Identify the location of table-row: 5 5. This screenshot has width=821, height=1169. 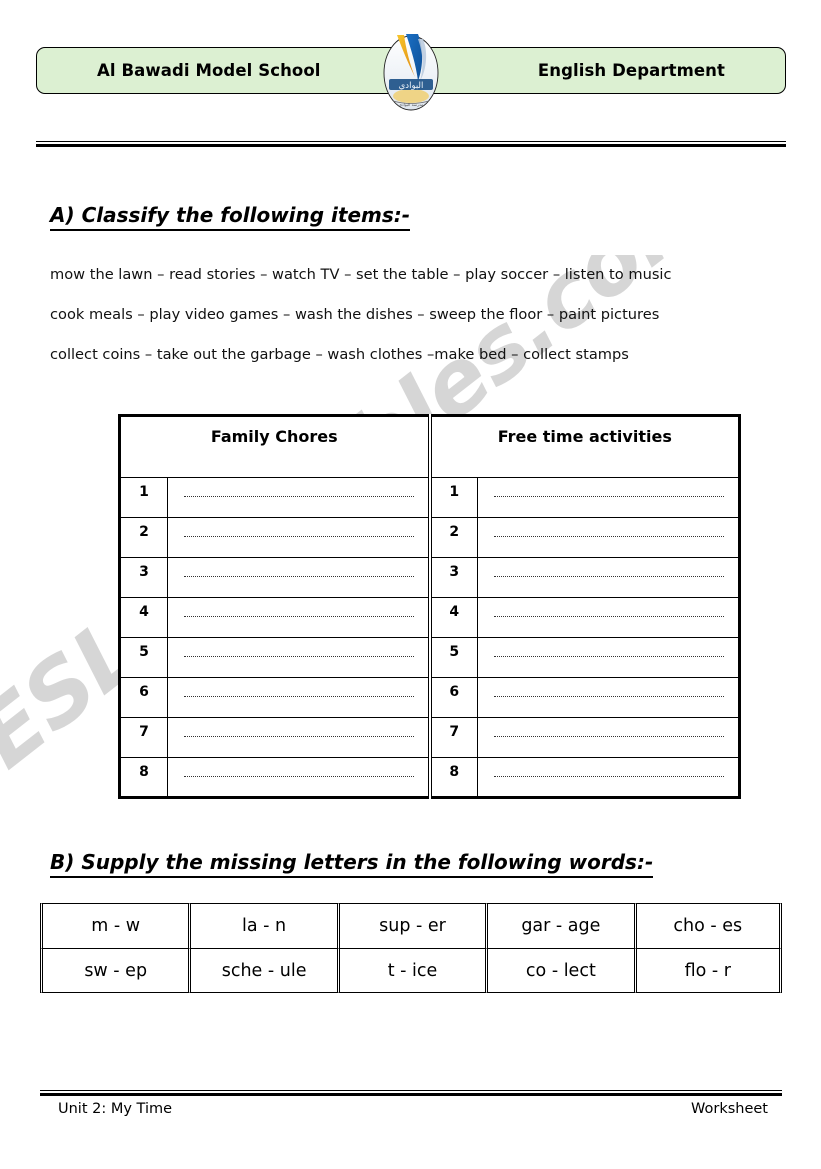
(430, 657).